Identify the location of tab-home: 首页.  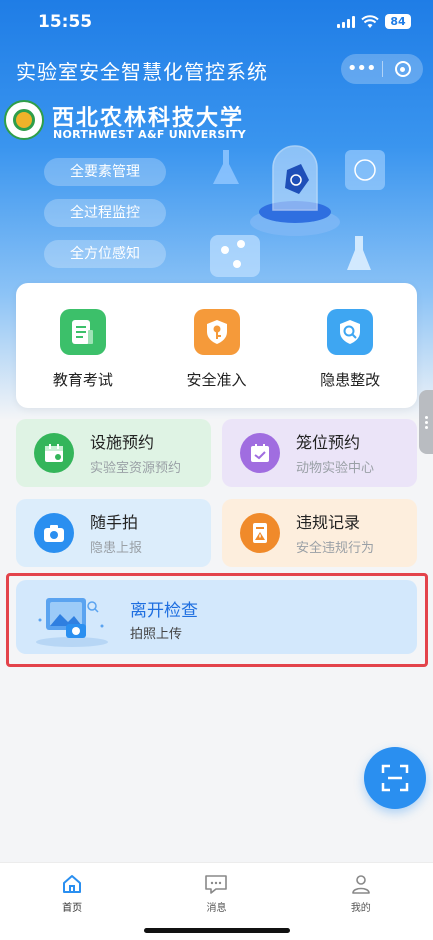
(72, 901).